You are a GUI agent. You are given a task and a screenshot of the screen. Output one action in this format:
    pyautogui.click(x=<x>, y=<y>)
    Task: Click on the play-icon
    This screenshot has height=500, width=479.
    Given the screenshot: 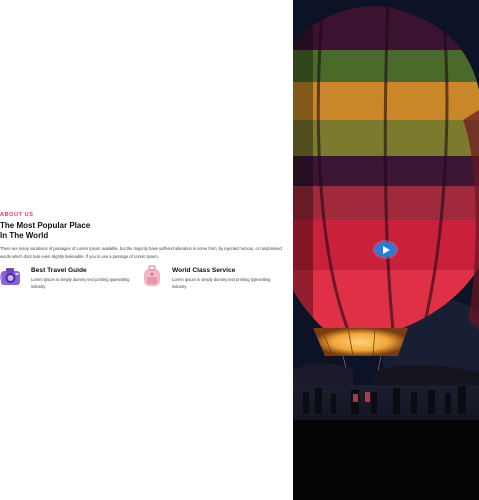 What is the action you would take?
    pyautogui.click(x=386, y=249)
    